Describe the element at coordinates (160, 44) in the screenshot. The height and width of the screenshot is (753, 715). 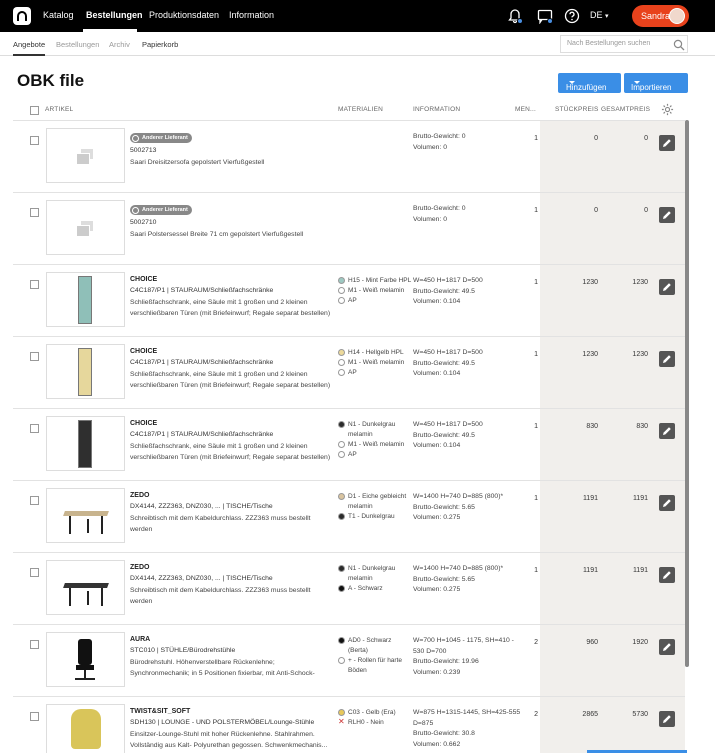
I see `tab-papierkorb: Papierkorb` at that location.